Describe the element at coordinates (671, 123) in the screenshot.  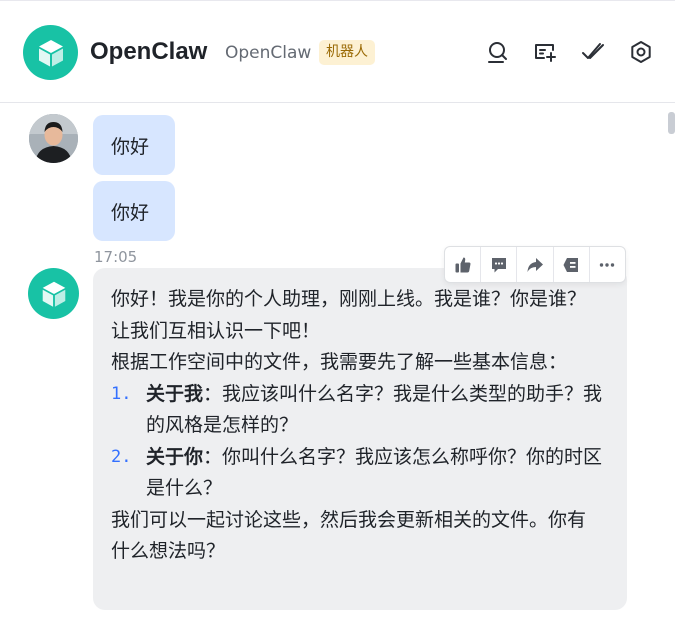
I see `scrollbar-thumb` at that location.